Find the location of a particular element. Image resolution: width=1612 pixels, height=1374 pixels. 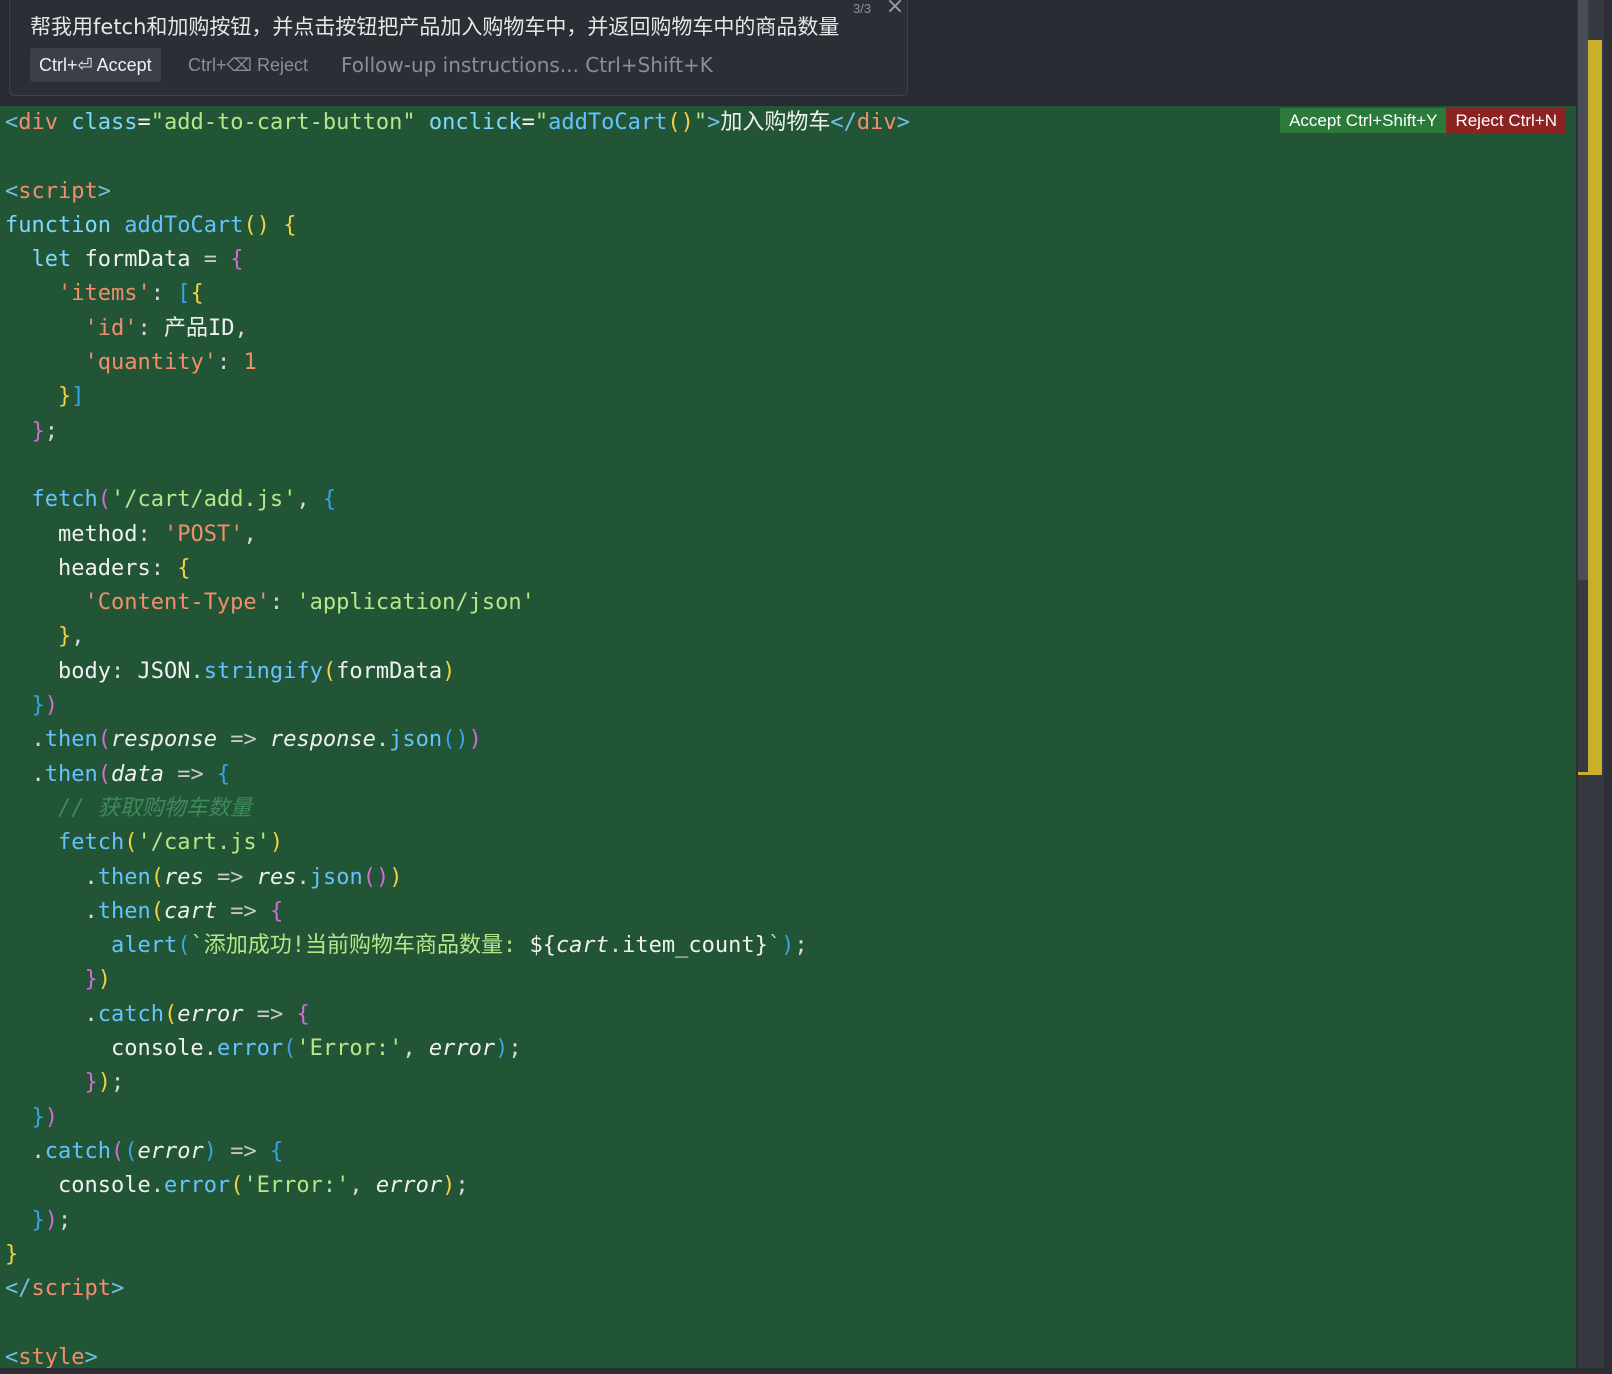

code-token: JSON is located at coordinates (164, 671).